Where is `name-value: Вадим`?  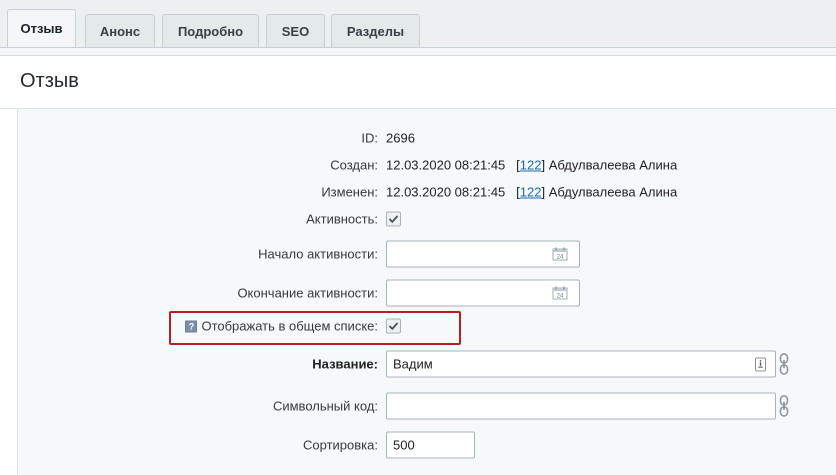 name-value: Вадим is located at coordinates (413, 364).